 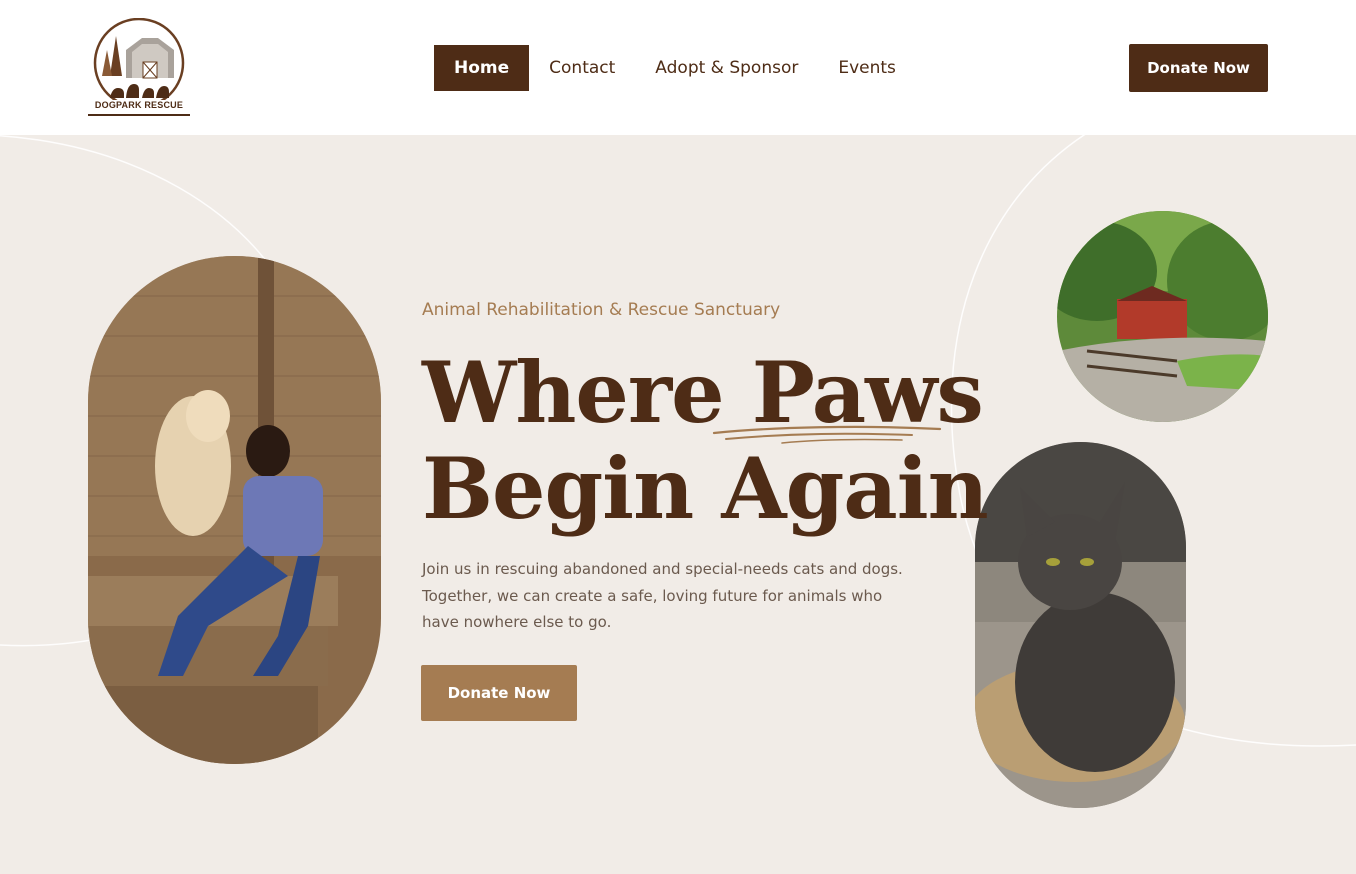 I want to click on nav-item-adopt-sponsor: Adopt & Sponsor, so click(x=726, y=68).